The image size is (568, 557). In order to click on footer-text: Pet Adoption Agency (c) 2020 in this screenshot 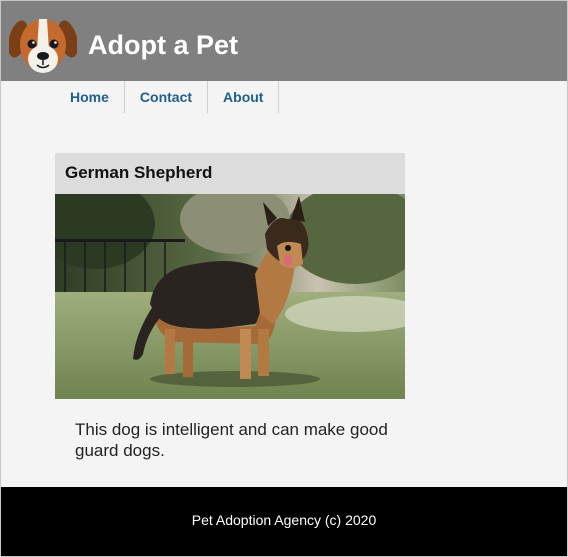, I will do `click(284, 520)`.